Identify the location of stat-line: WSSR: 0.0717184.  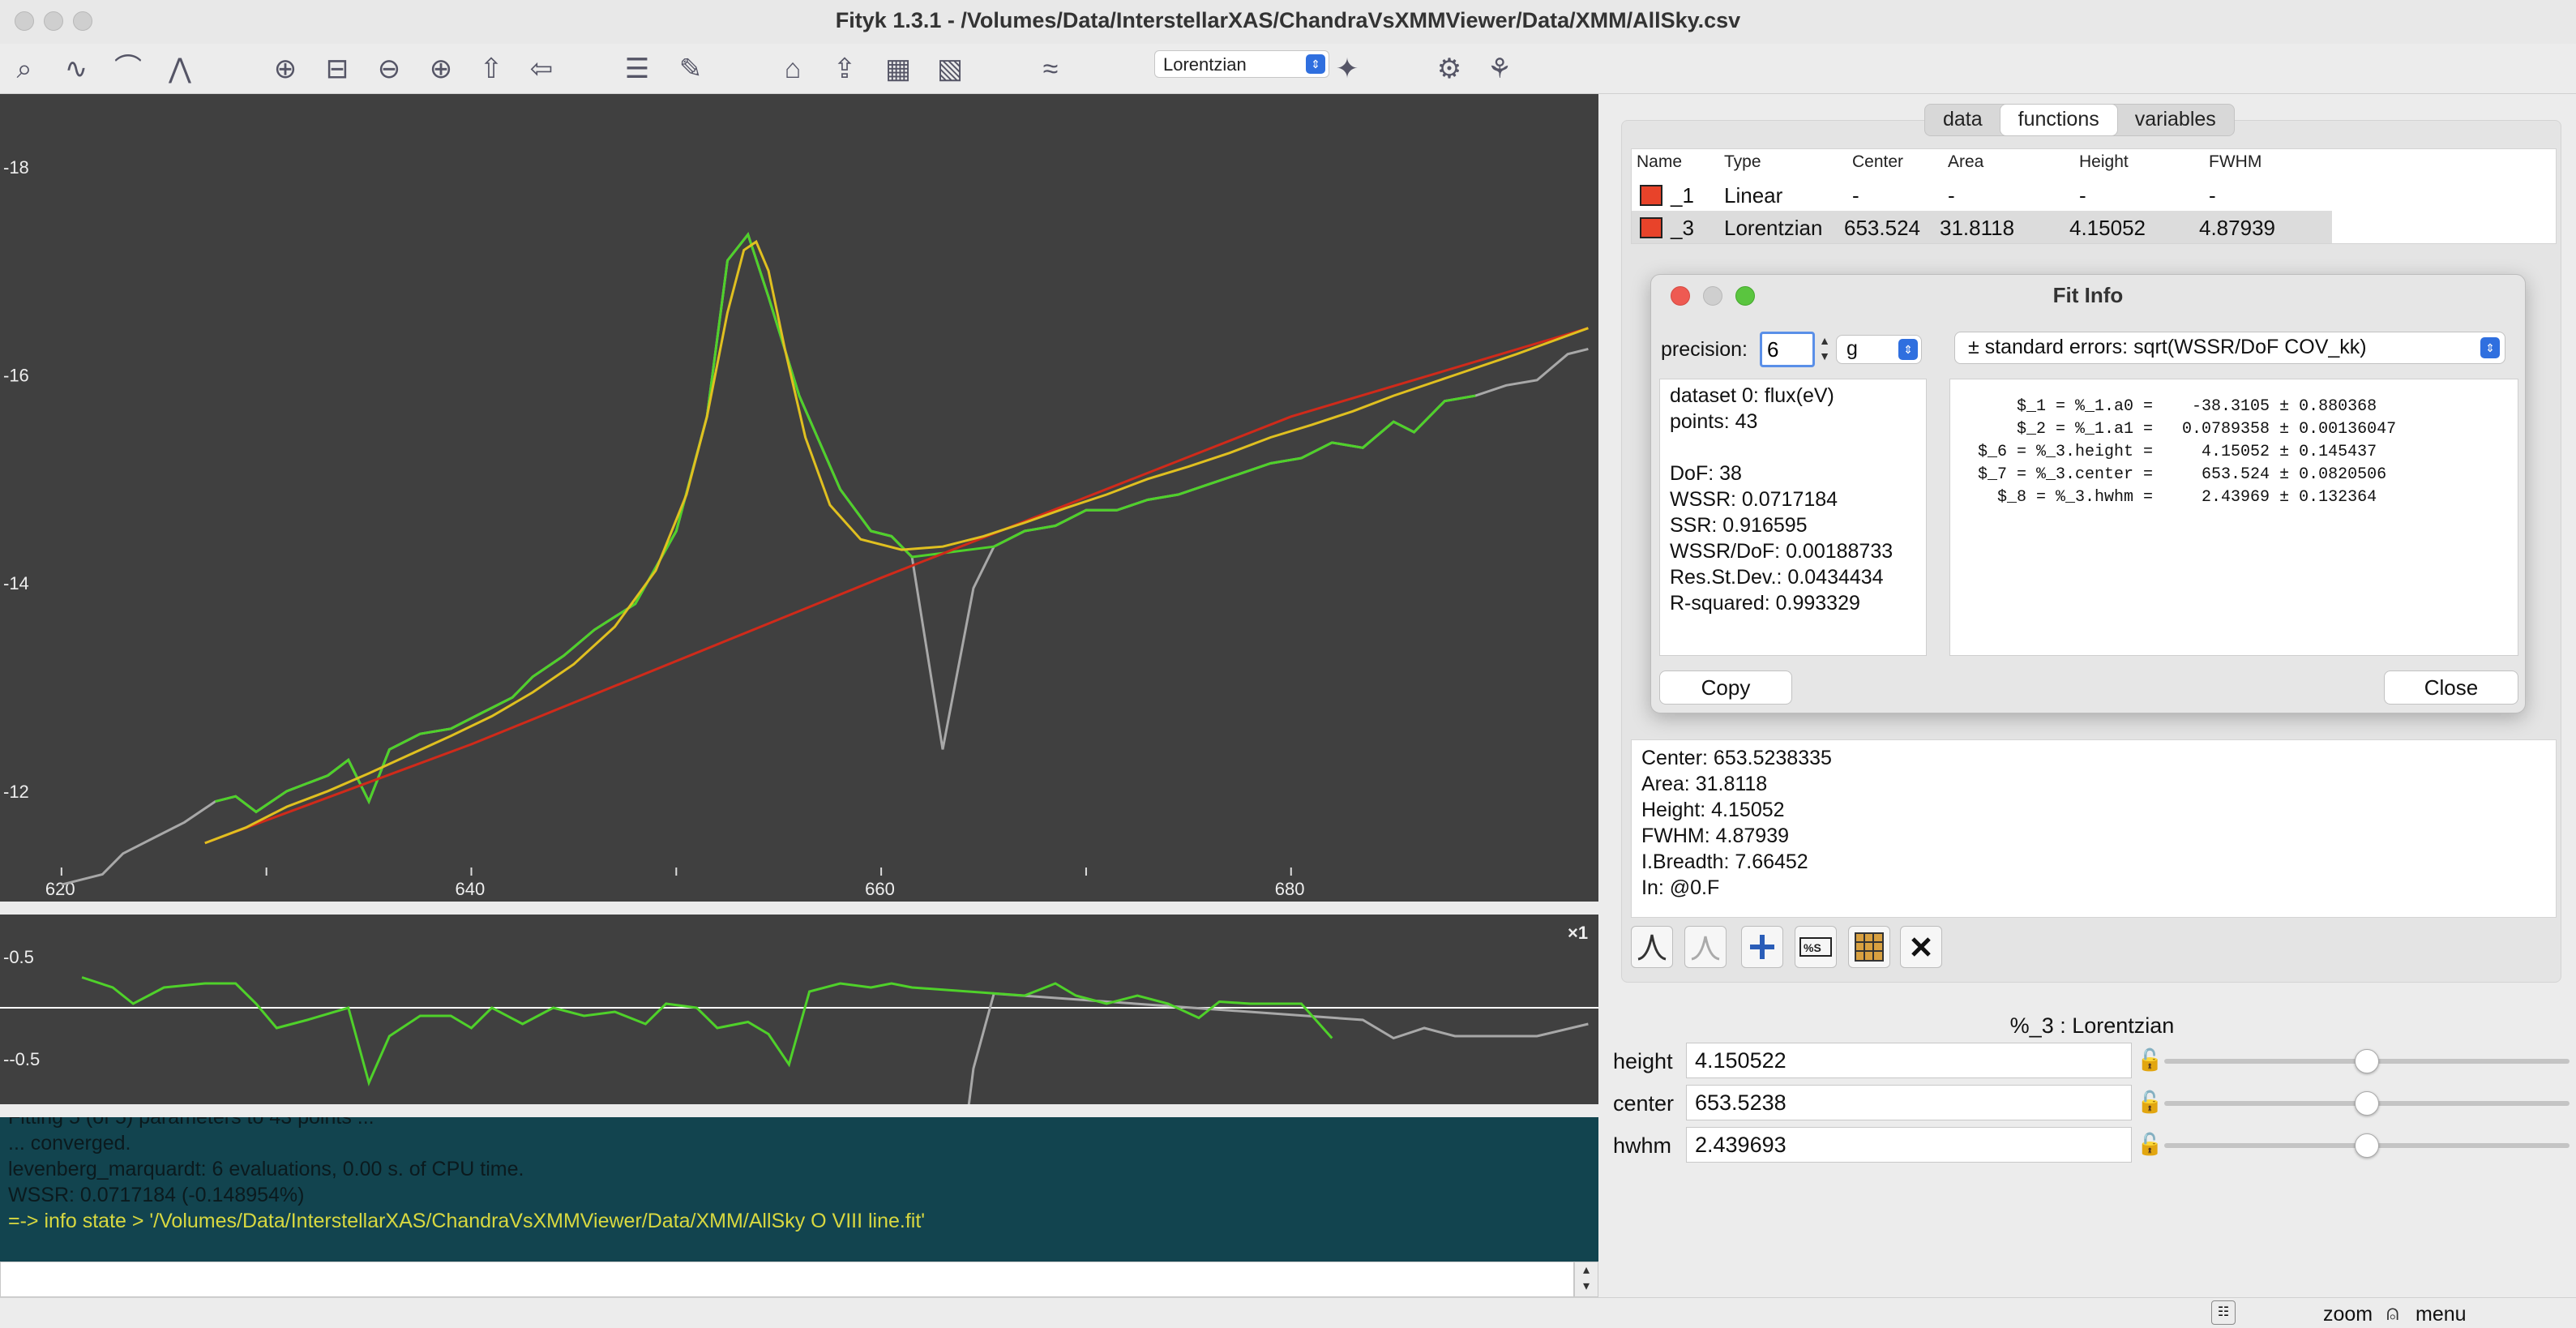
(1754, 499).